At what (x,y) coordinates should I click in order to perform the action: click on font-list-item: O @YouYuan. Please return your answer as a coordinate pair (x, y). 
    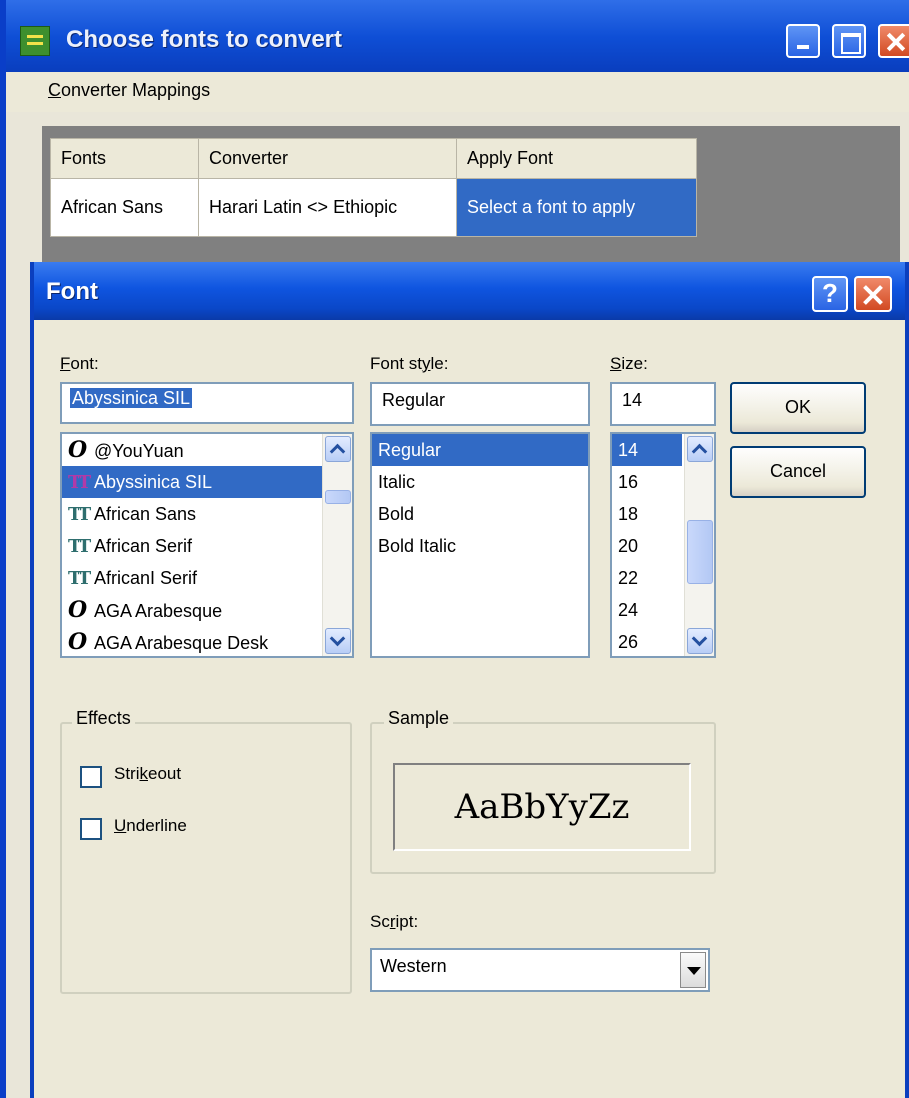
    Looking at the image, I should click on (207, 450).